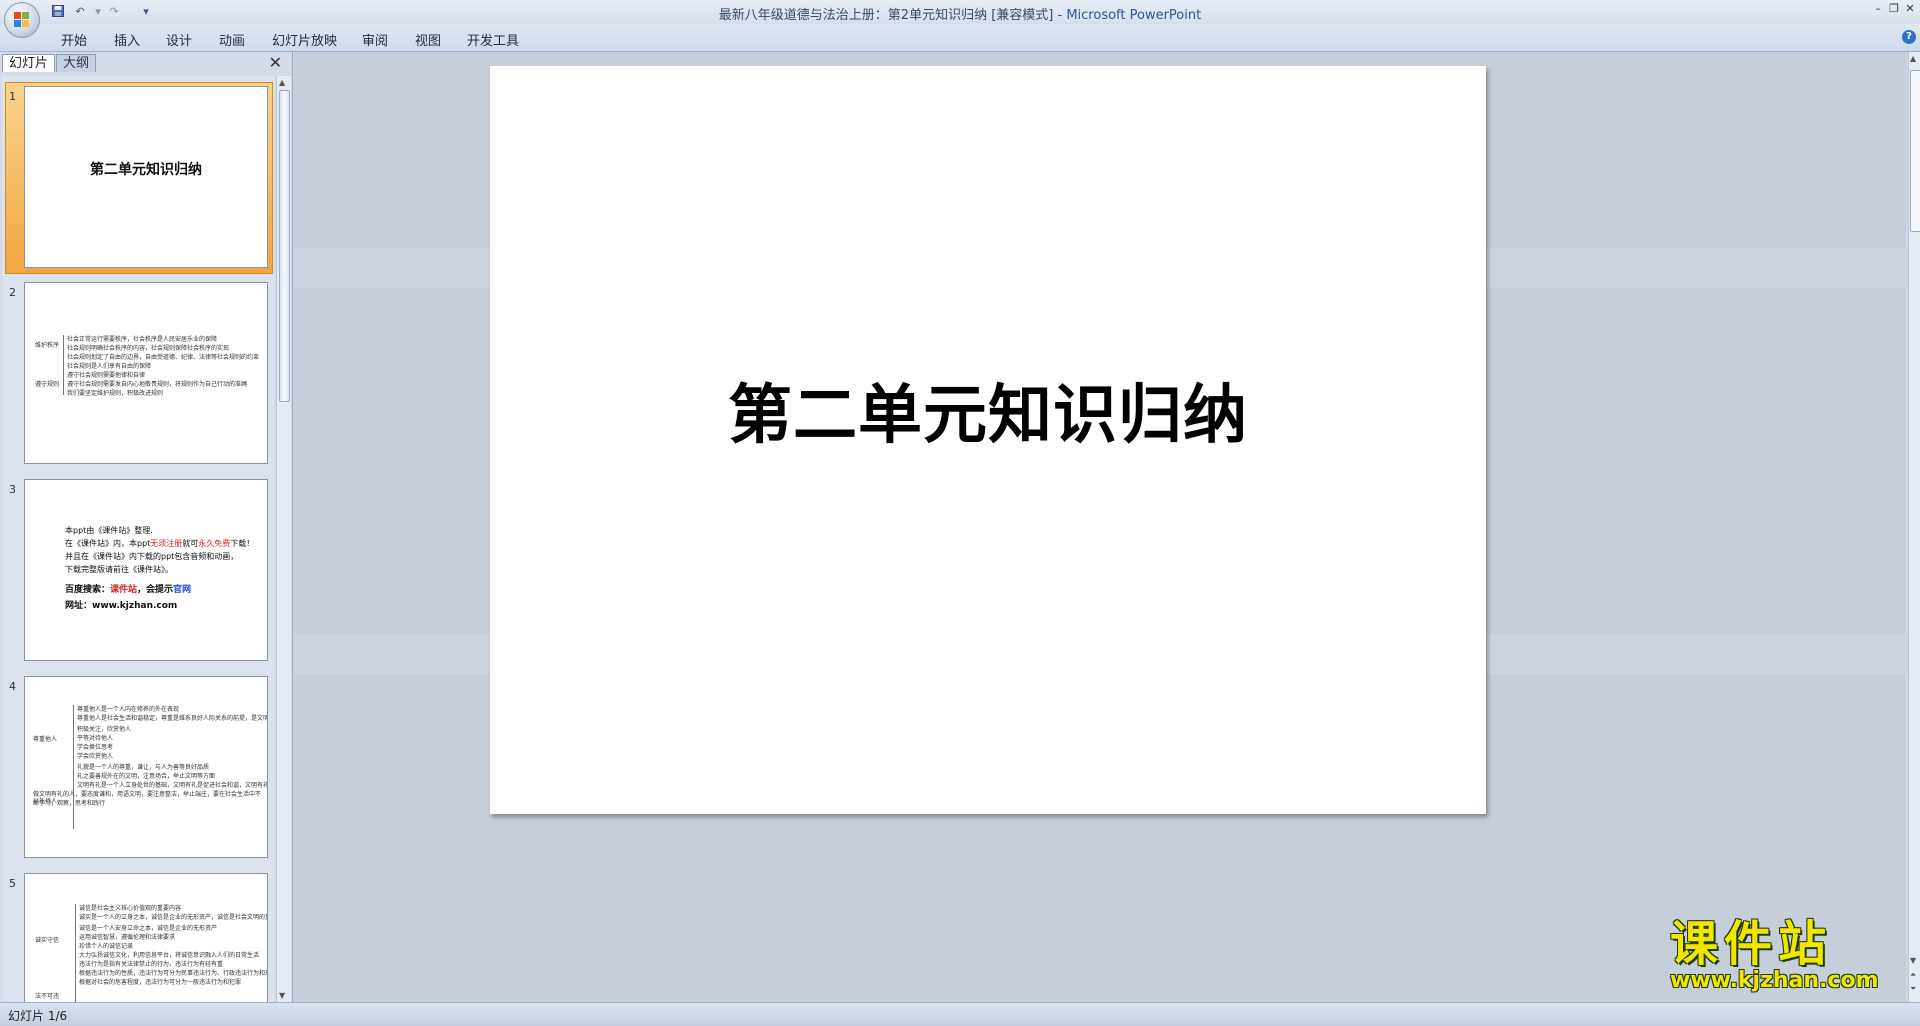  What do you see at coordinates (1134, 15) in the screenshot?
I see `app-name: Microsoft PowerPoint` at bounding box center [1134, 15].